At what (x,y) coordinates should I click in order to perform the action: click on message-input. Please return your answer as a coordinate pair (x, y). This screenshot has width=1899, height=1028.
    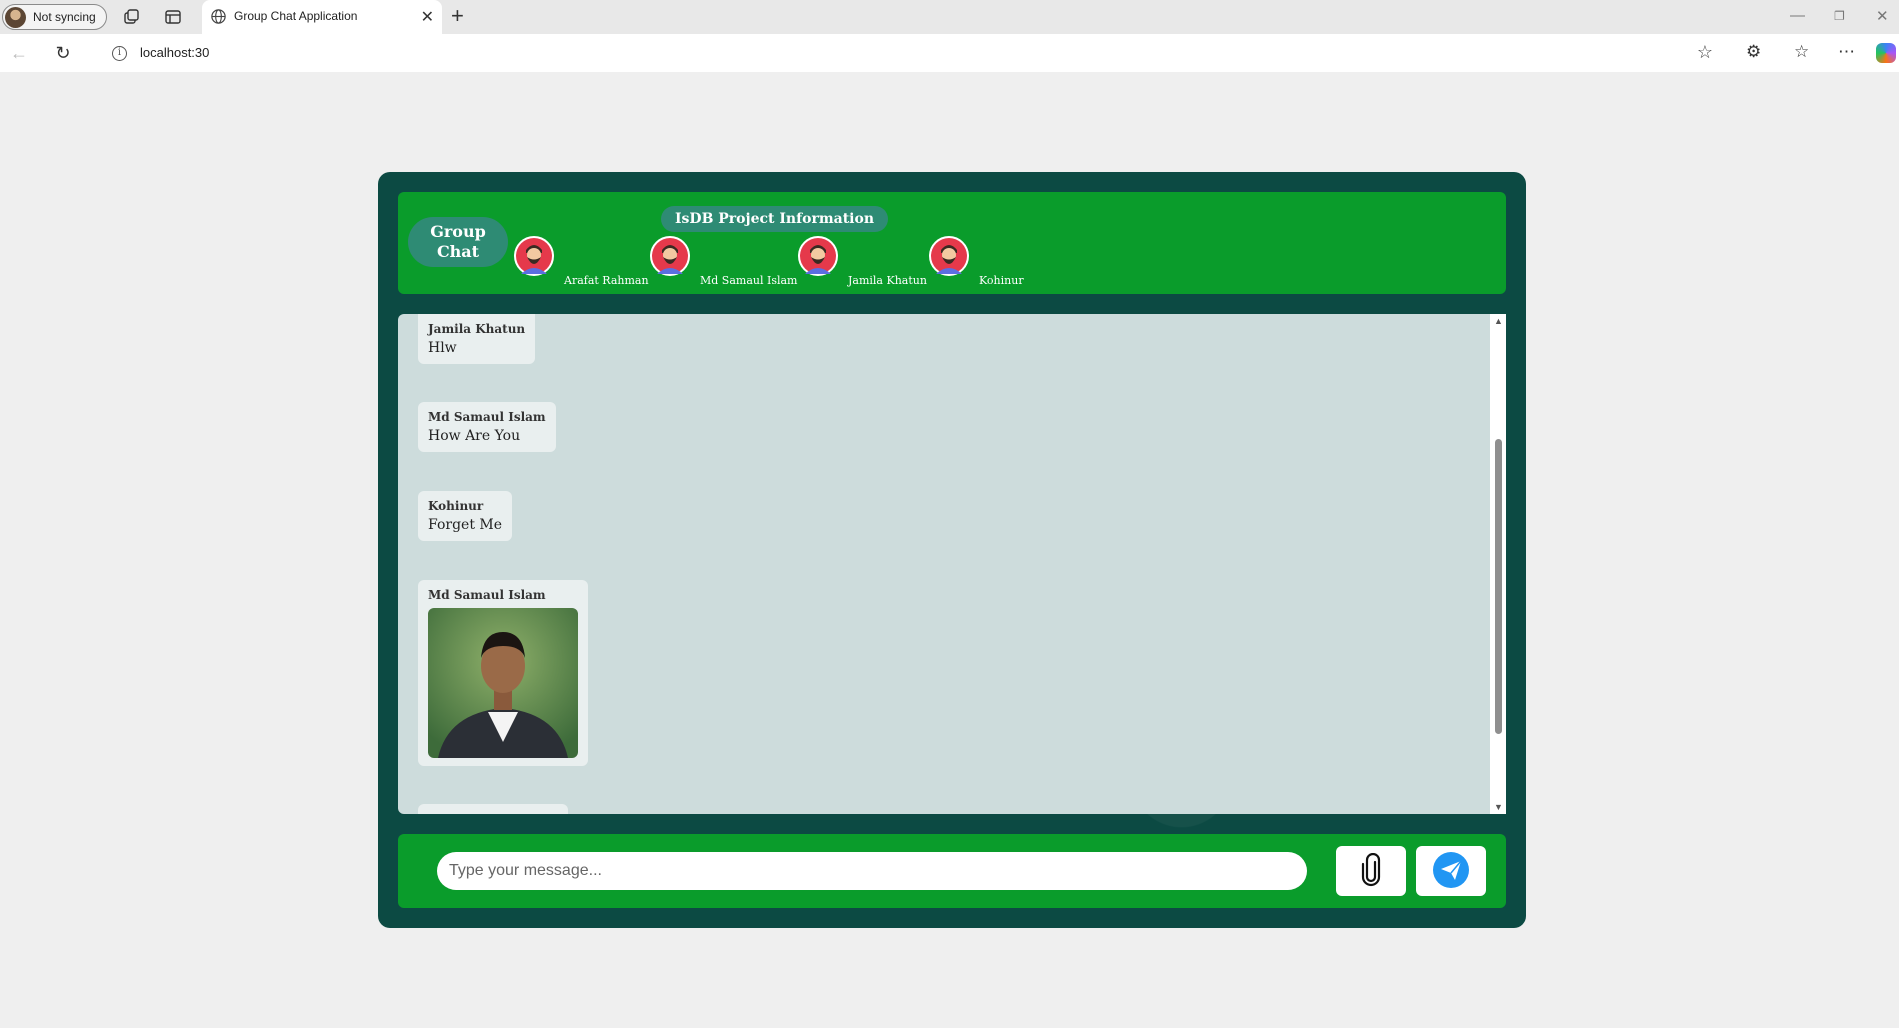
    Looking at the image, I should click on (872, 871).